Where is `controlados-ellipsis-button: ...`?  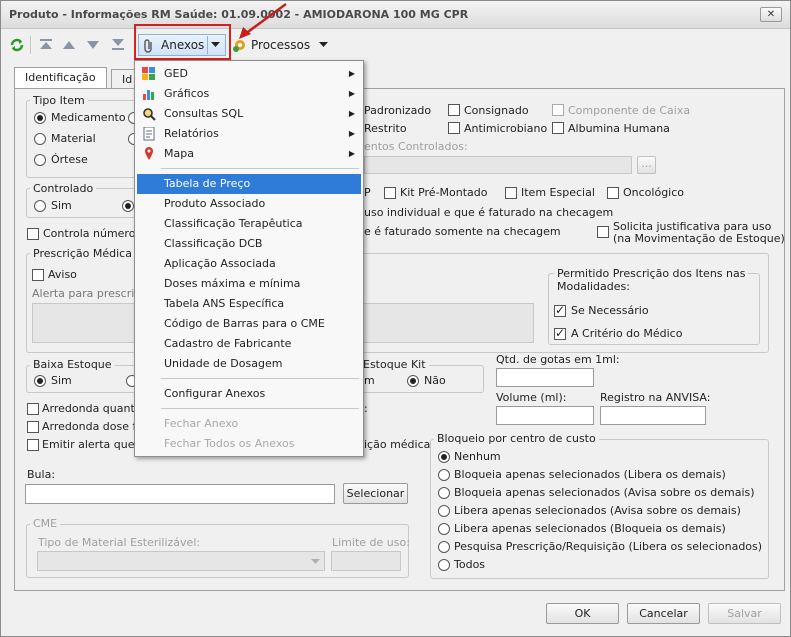 controlados-ellipsis-button: ... is located at coordinates (646, 165).